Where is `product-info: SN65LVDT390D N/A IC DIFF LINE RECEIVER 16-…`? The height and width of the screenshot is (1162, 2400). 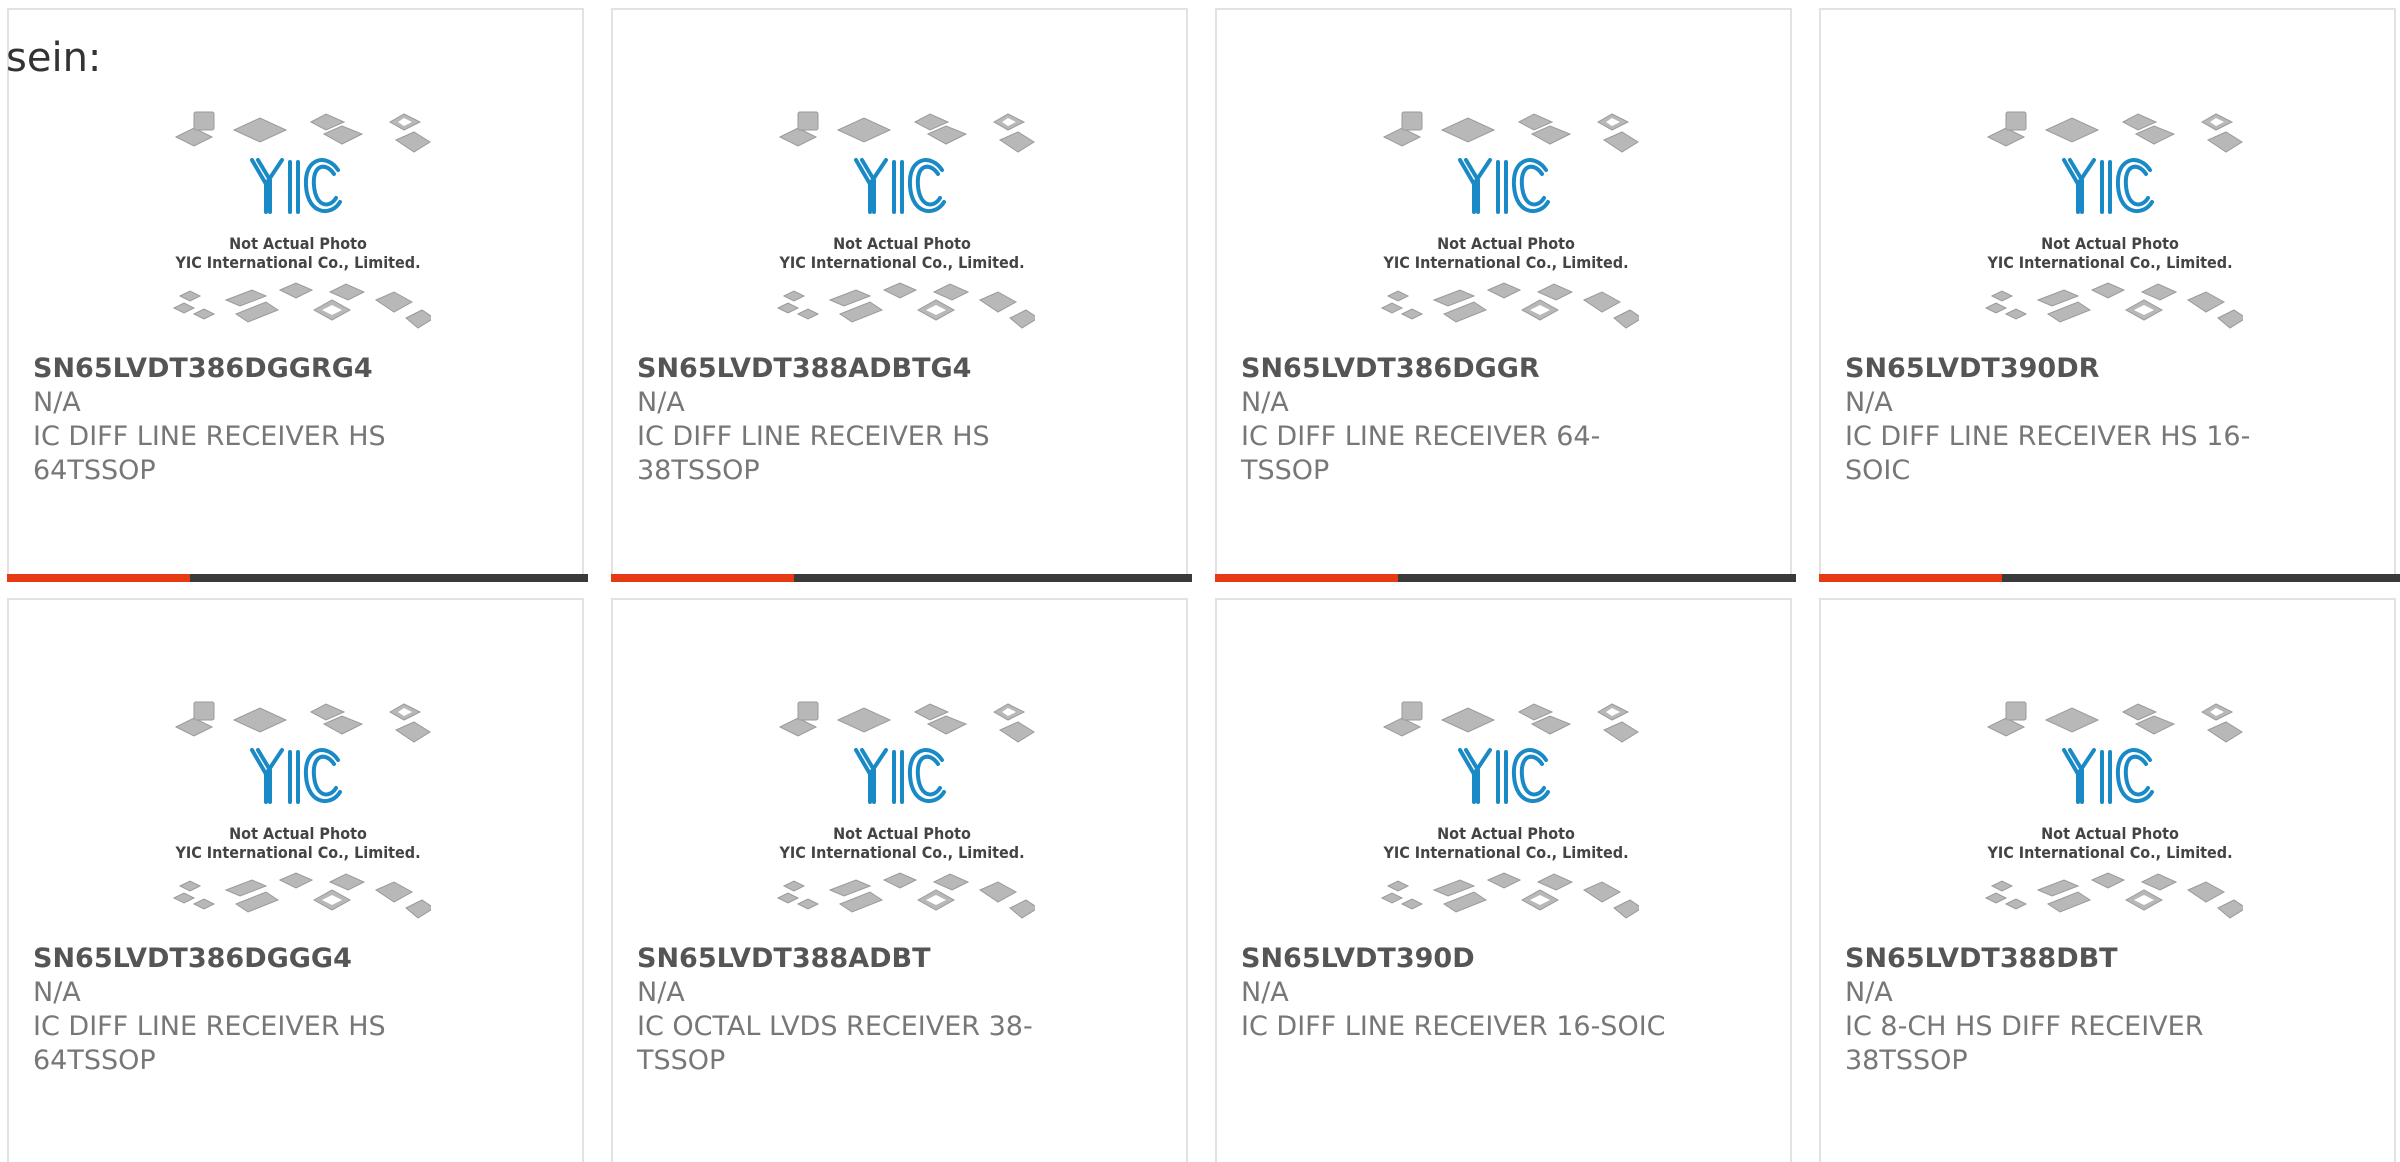 product-info: SN65LVDT390D N/A IC DIFF LINE RECEIVER 16-… is located at coordinates (1471, 993).